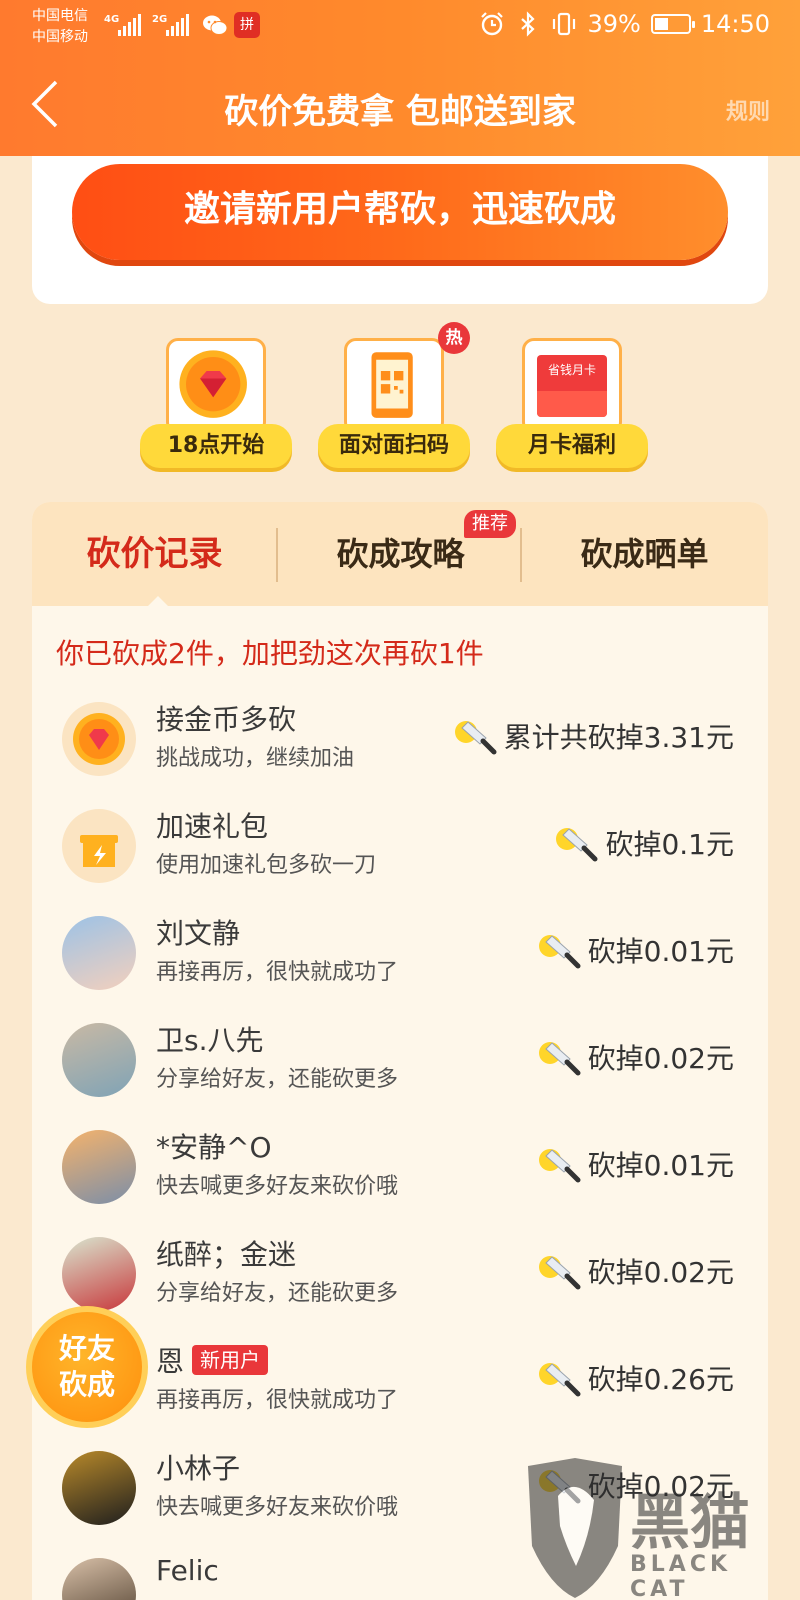 This screenshot has width=800, height=1600. What do you see at coordinates (614, 24) in the screenshot?
I see `battery-percent: 39%` at bounding box center [614, 24].